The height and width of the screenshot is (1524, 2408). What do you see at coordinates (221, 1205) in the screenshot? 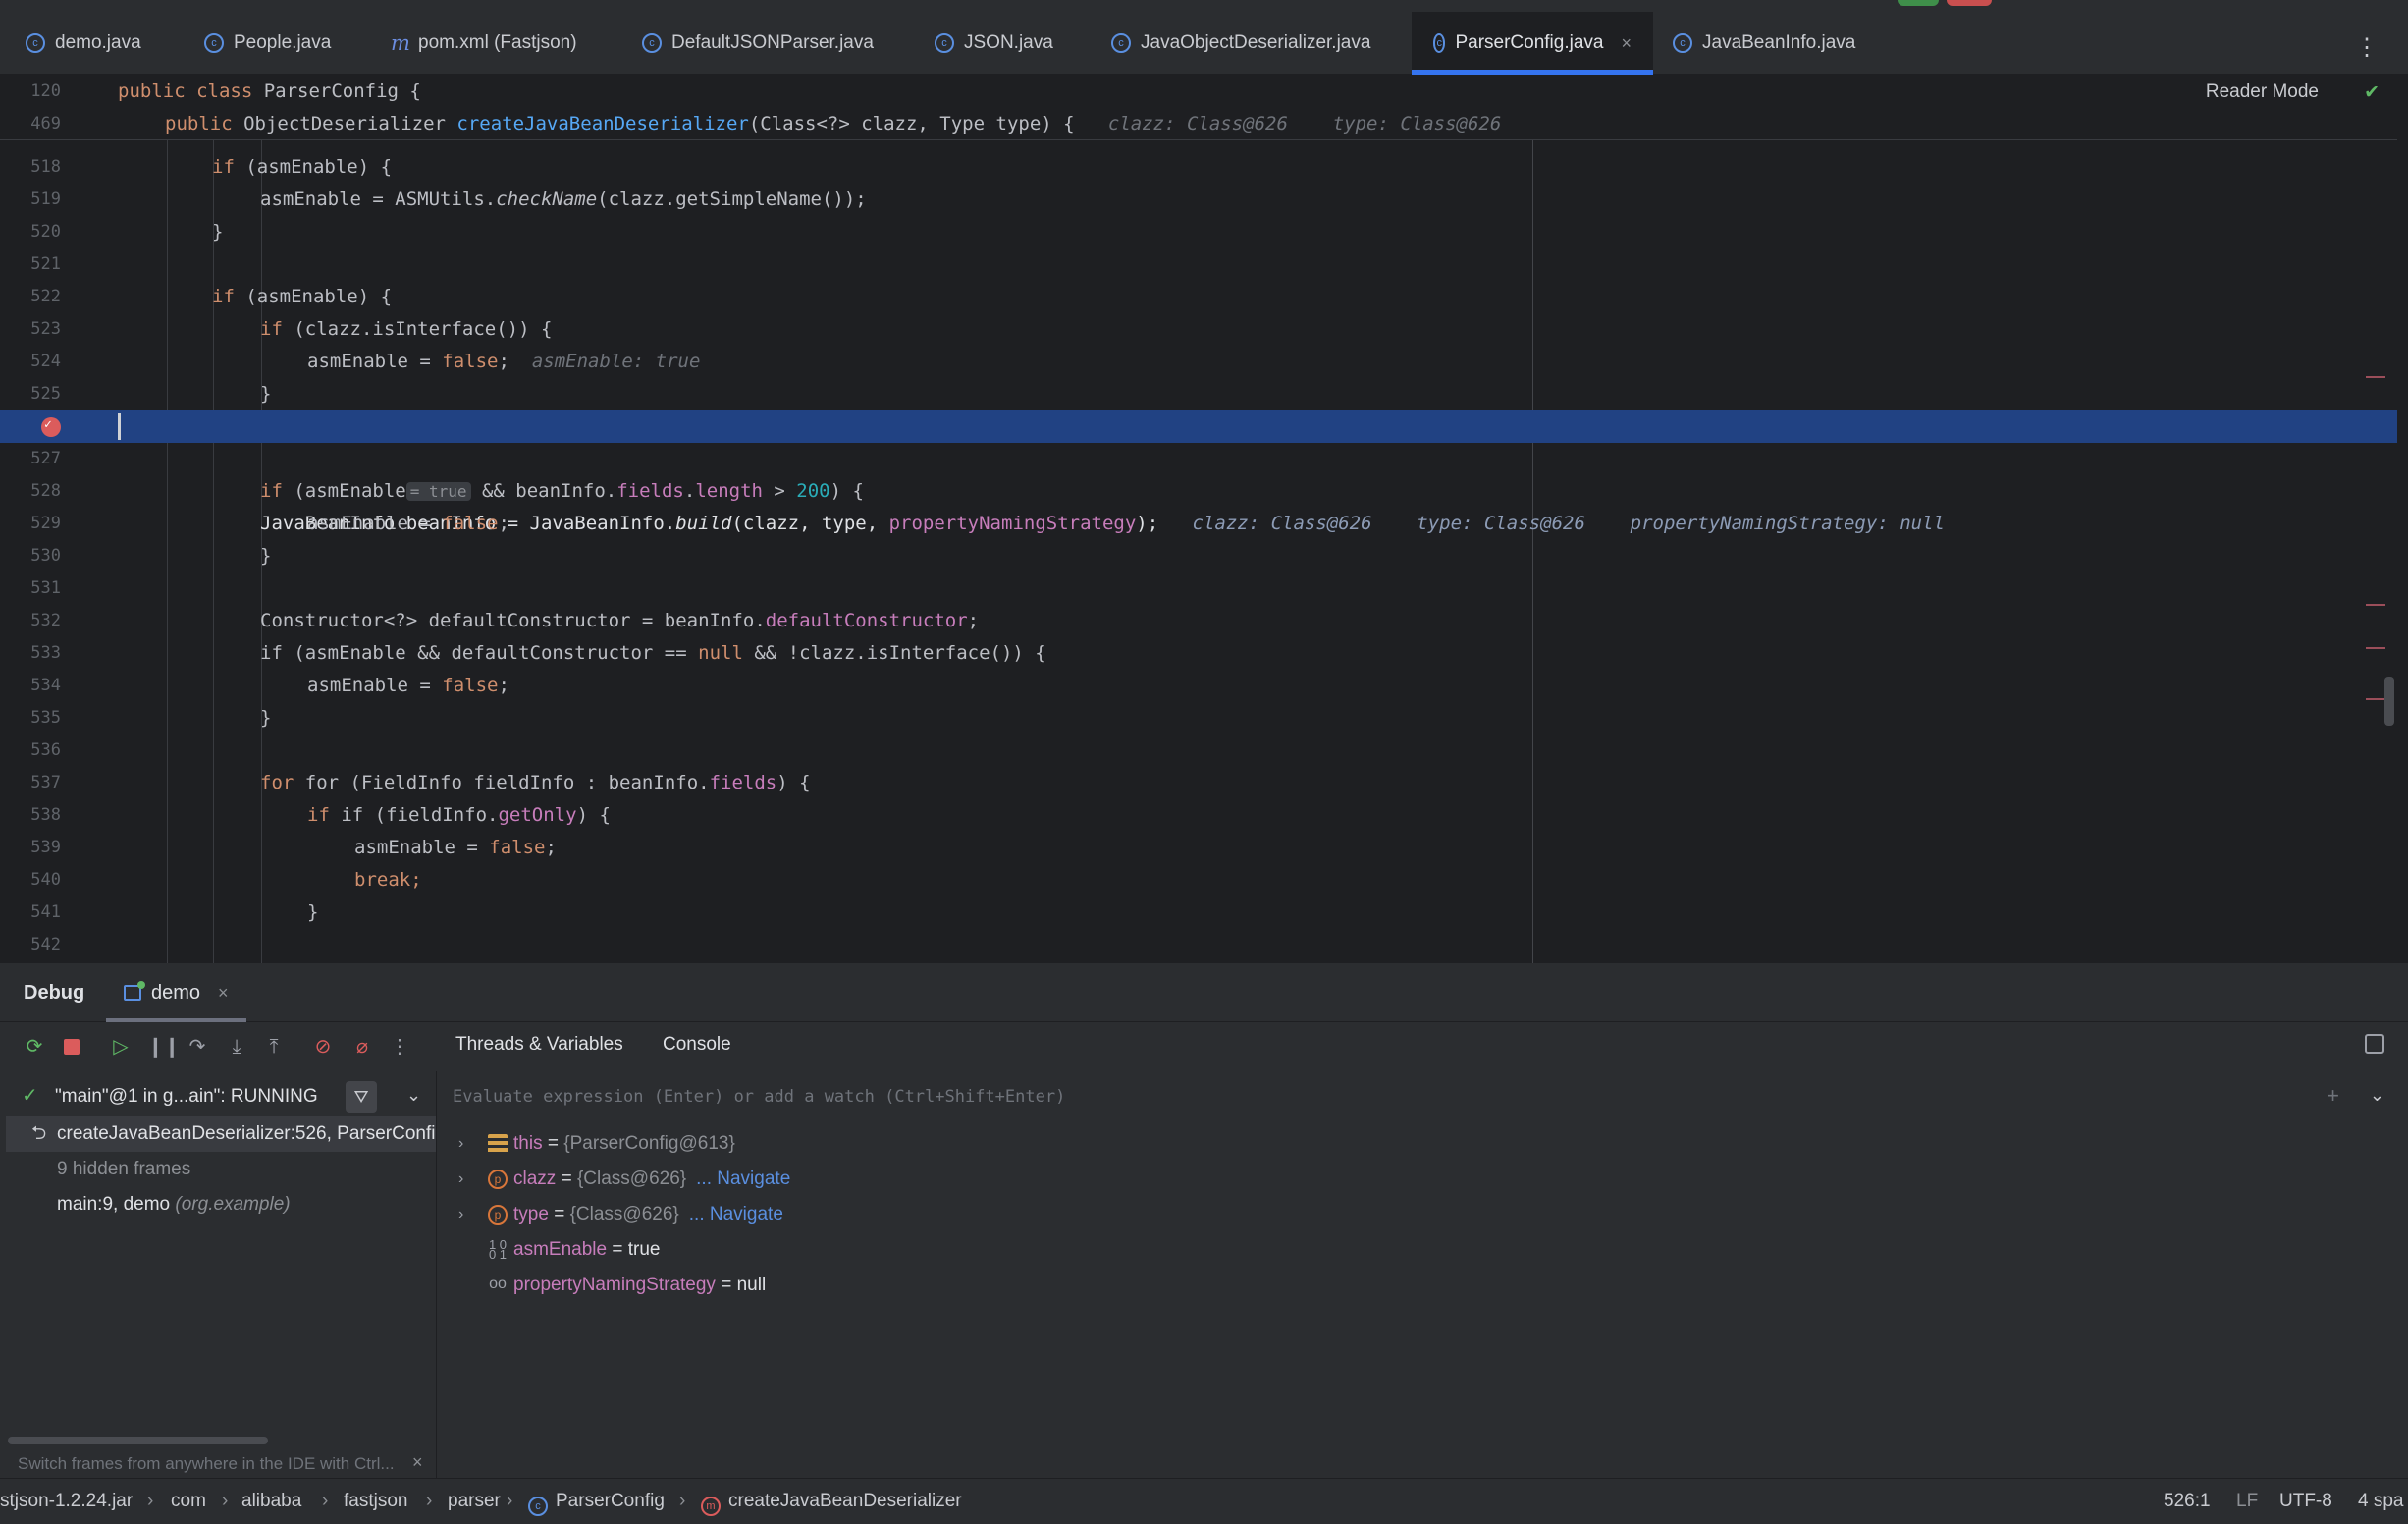
I see `frame-item: main:9, demo (org.example)` at bounding box center [221, 1205].